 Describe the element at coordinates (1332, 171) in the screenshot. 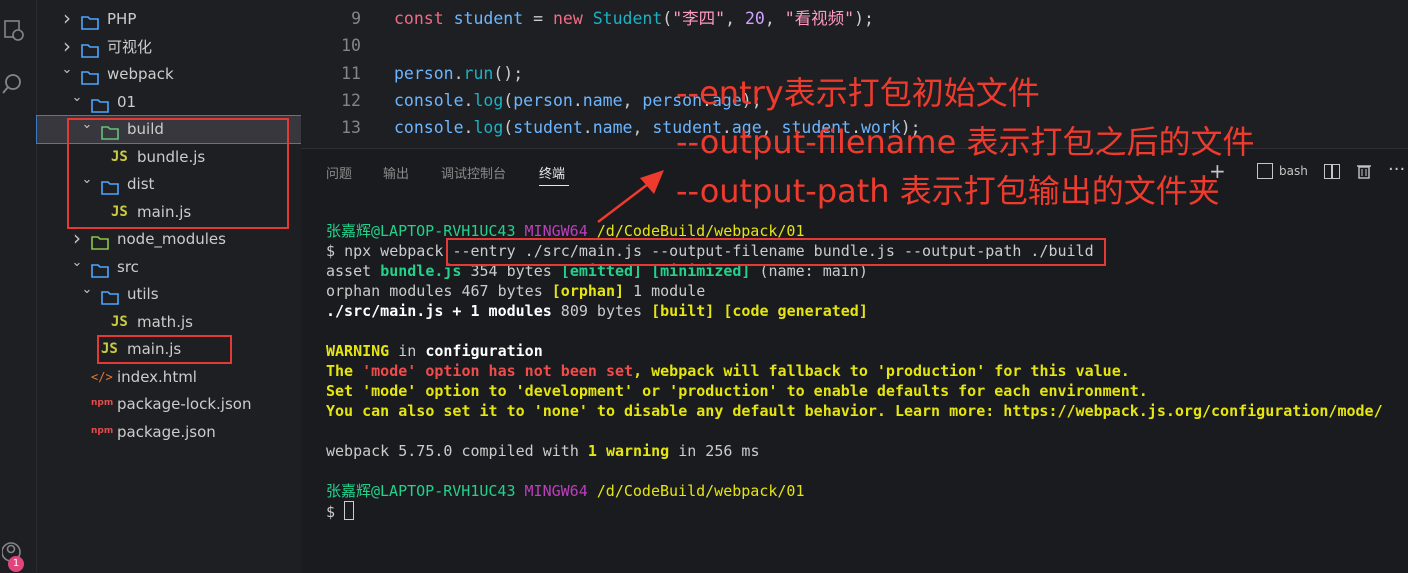

I see `split-terminal-icon` at that location.